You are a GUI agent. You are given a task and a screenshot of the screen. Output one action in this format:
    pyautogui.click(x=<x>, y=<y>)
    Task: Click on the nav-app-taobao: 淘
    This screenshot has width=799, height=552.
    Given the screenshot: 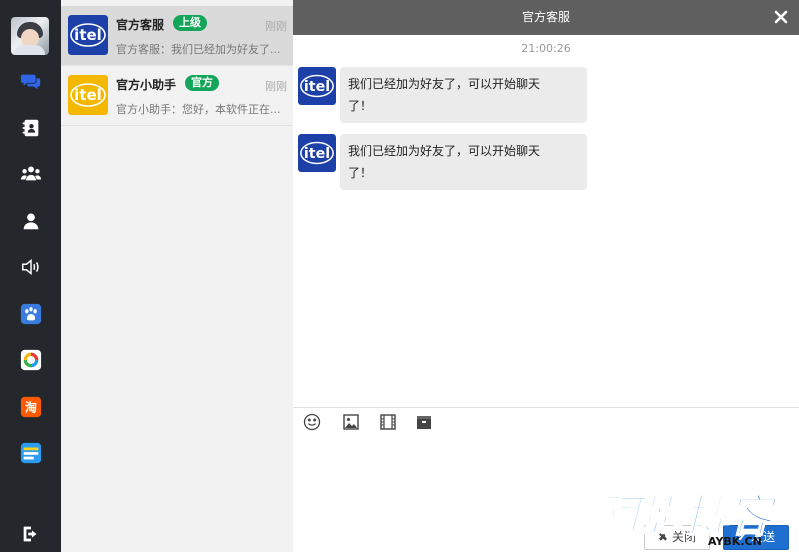 What is the action you would take?
    pyautogui.click(x=30, y=407)
    